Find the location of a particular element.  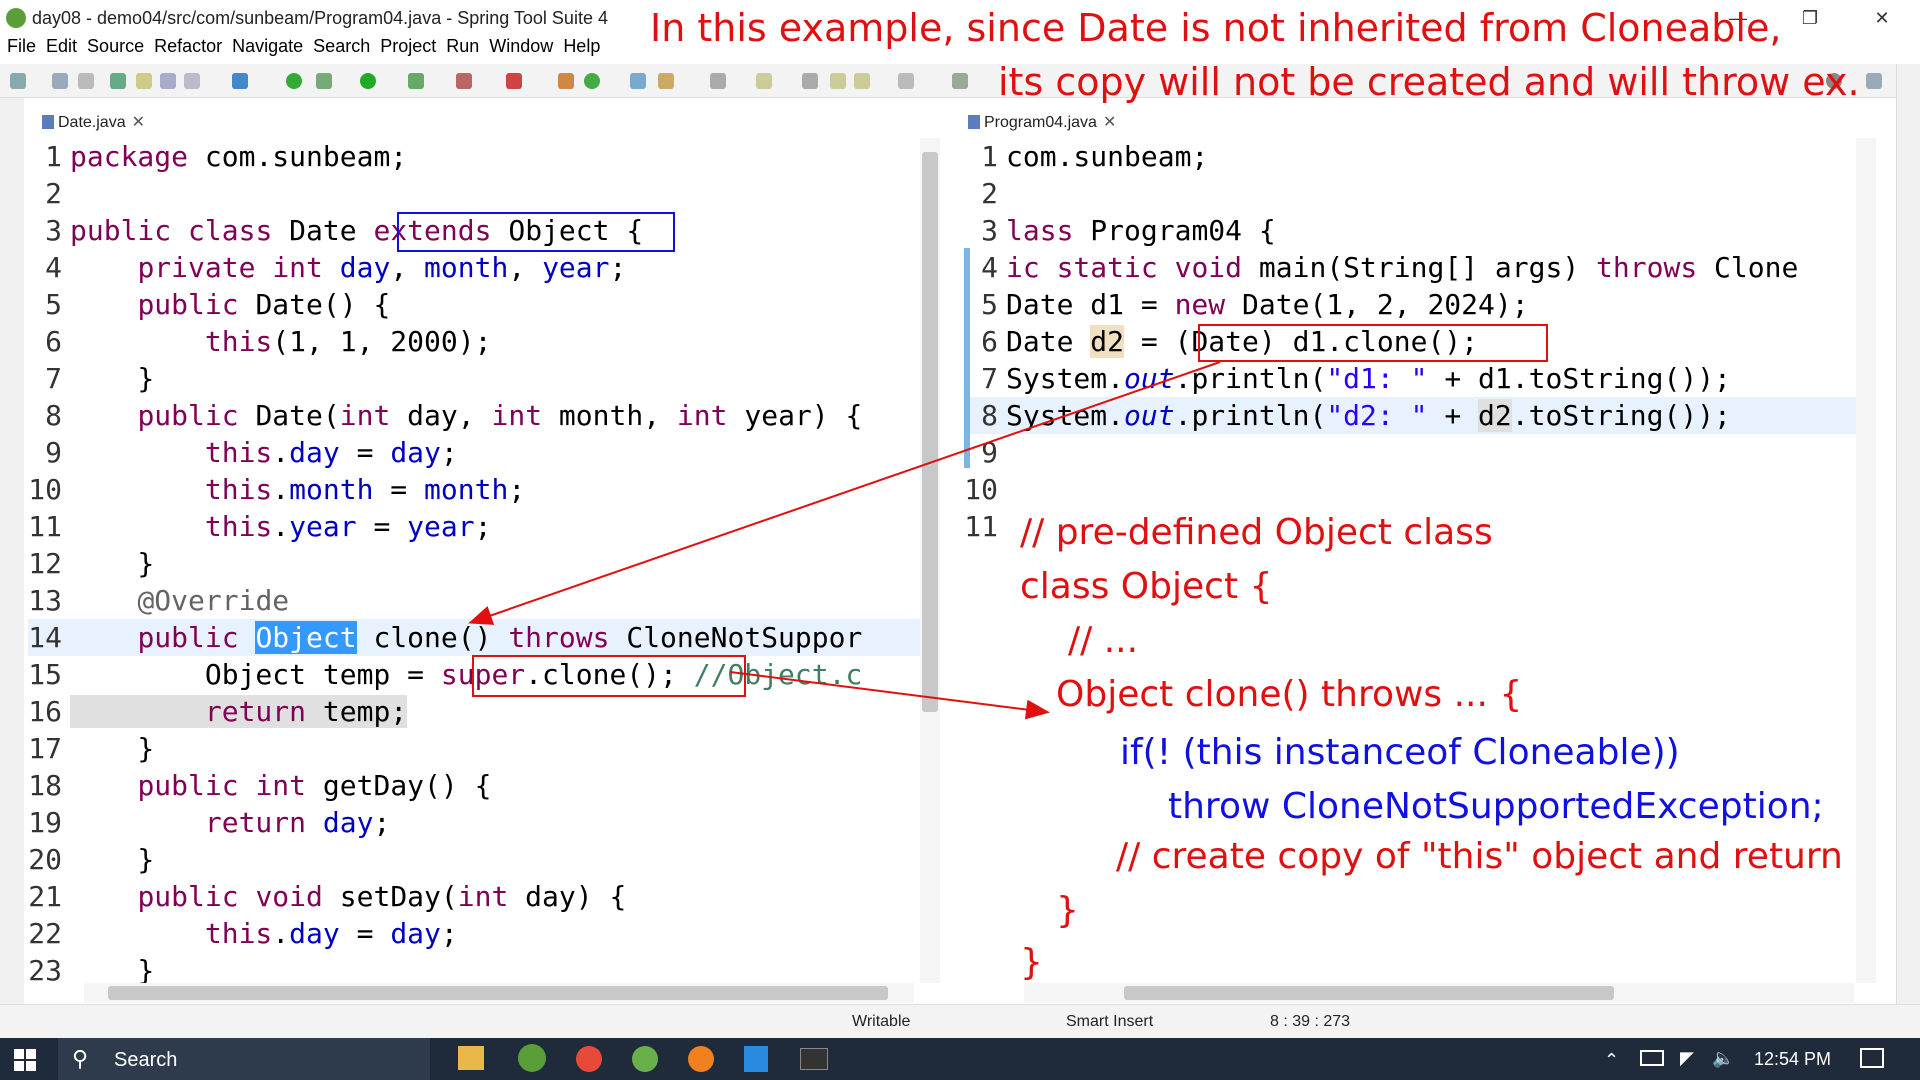

annotation-arrows is located at coordinates (844, 540).